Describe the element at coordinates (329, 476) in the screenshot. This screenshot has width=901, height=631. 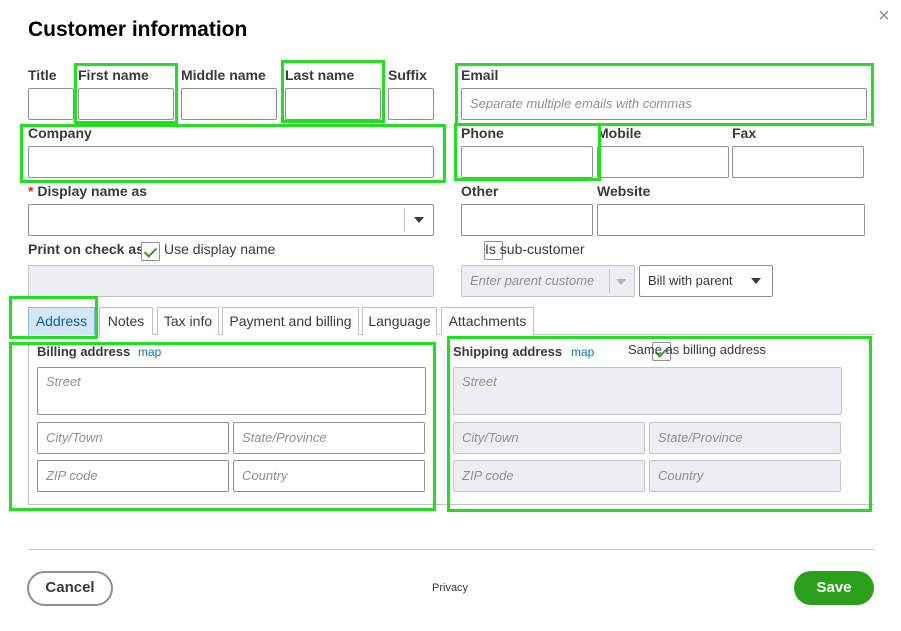
I see `billing-country-input: Country` at that location.